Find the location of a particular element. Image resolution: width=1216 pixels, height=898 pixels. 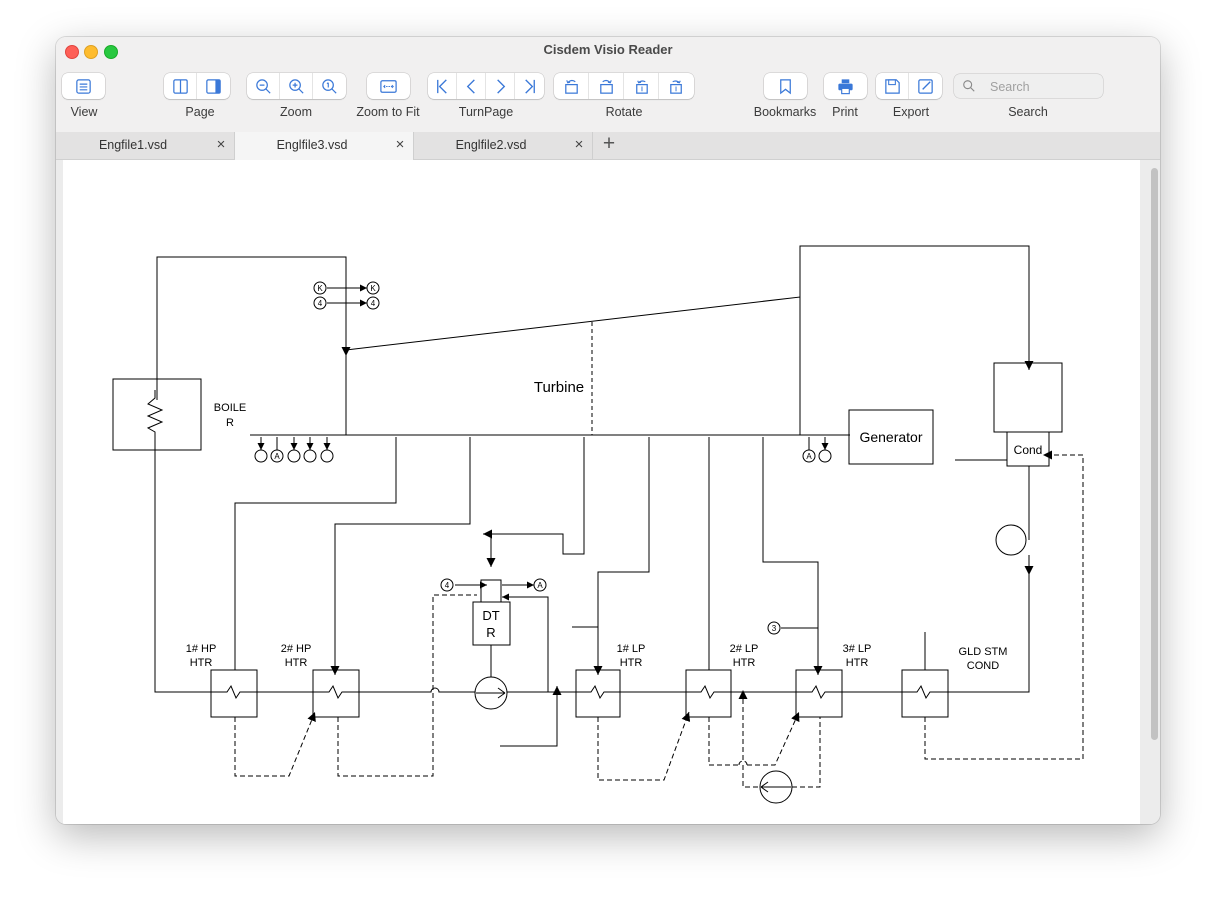

heater-gld is located at coordinates (925, 693).